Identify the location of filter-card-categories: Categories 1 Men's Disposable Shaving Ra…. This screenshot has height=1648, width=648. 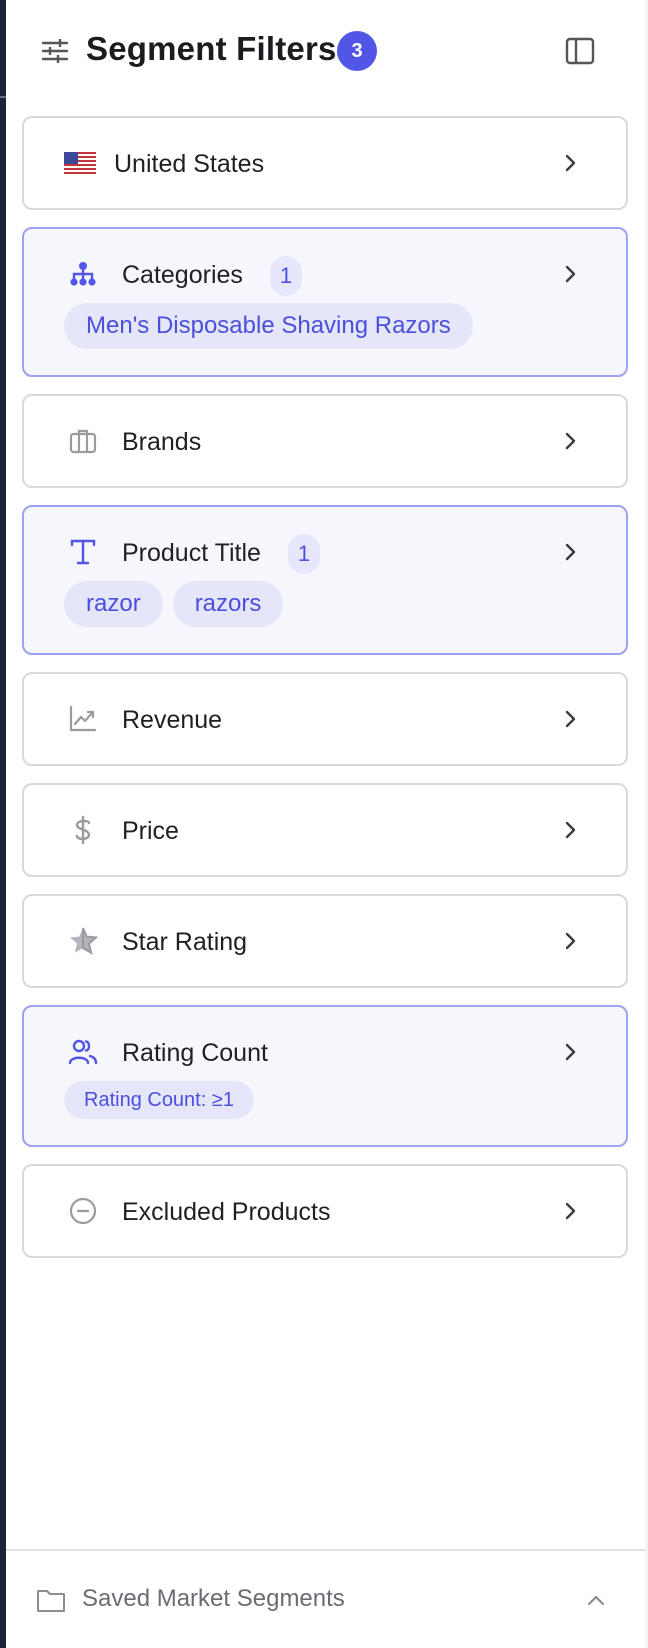
(325, 302).